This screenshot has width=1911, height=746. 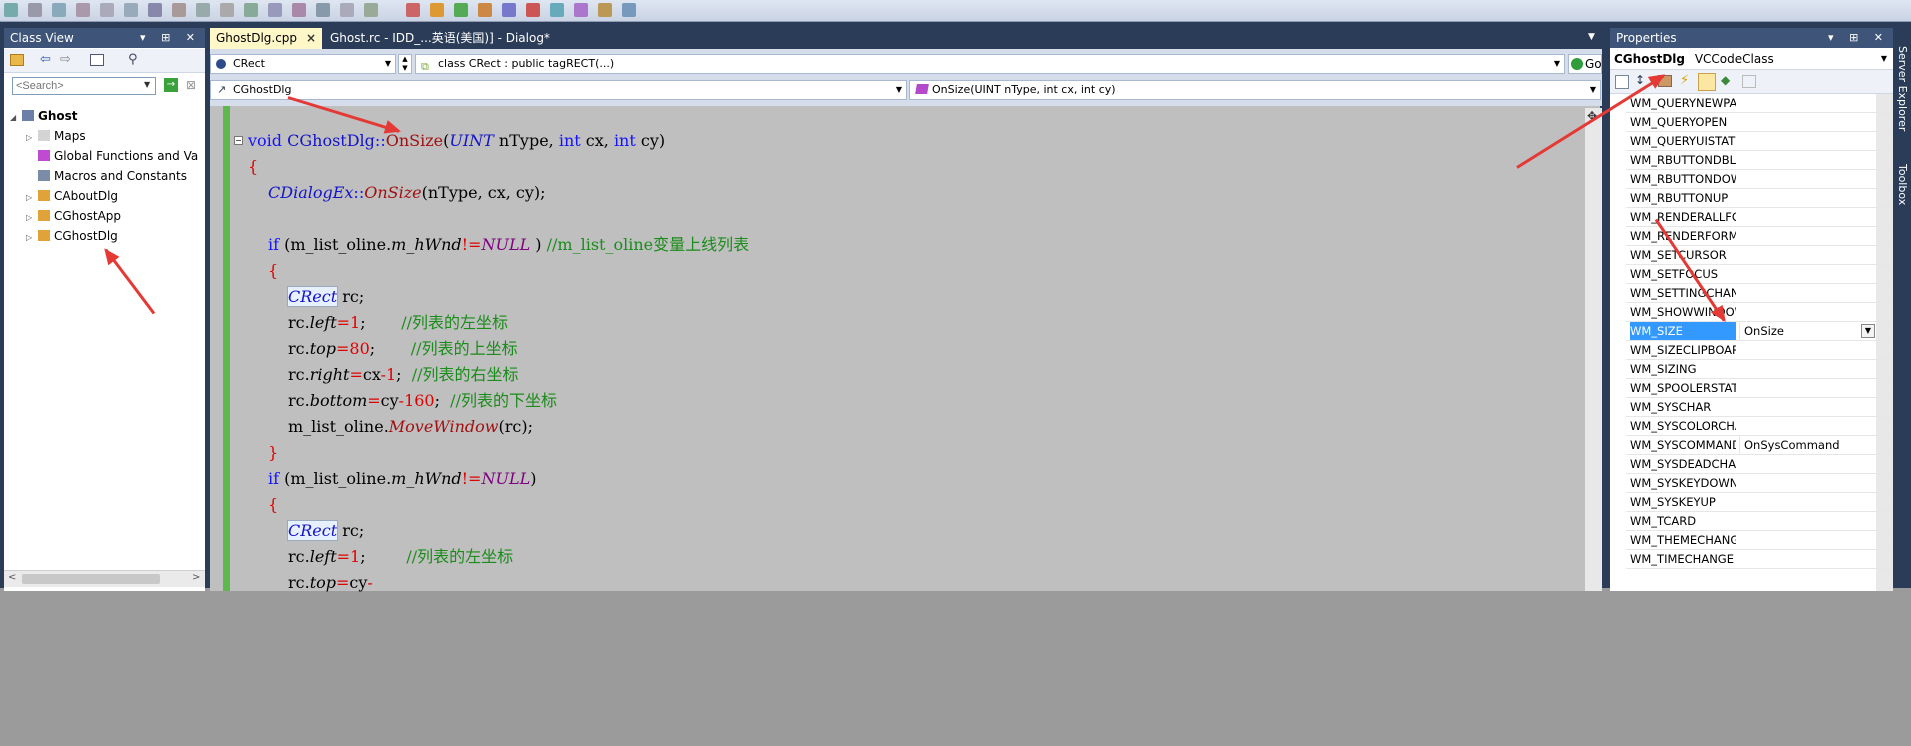 I want to click on code-line: rc.right=cx-1; //列表的右坐标, so click(x=403, y=375).